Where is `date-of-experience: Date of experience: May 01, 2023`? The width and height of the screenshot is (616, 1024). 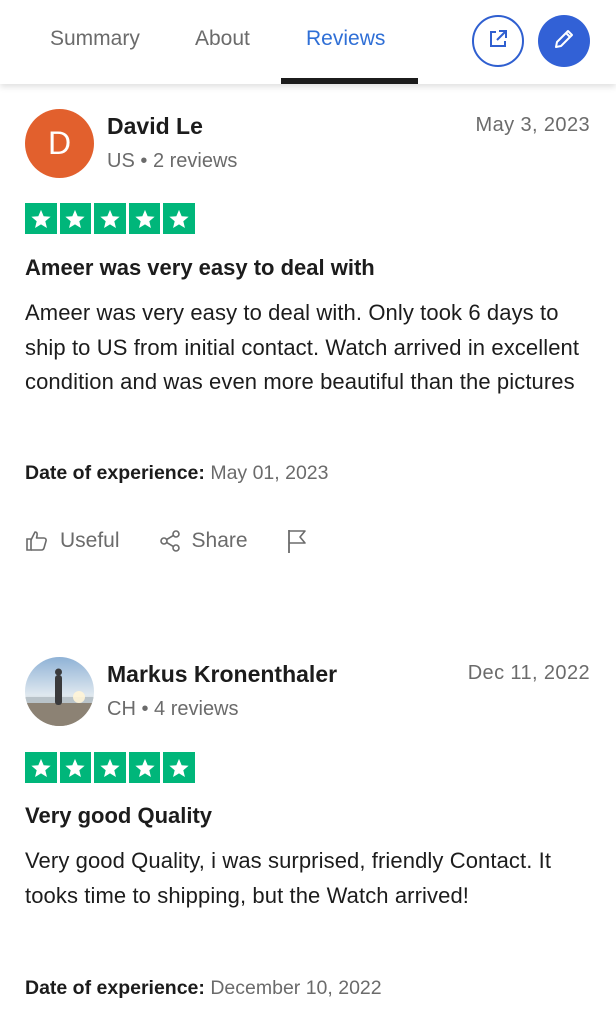
date-of-experience: Date of experience: May 01, 2023 is located at coordinates (177, 473).